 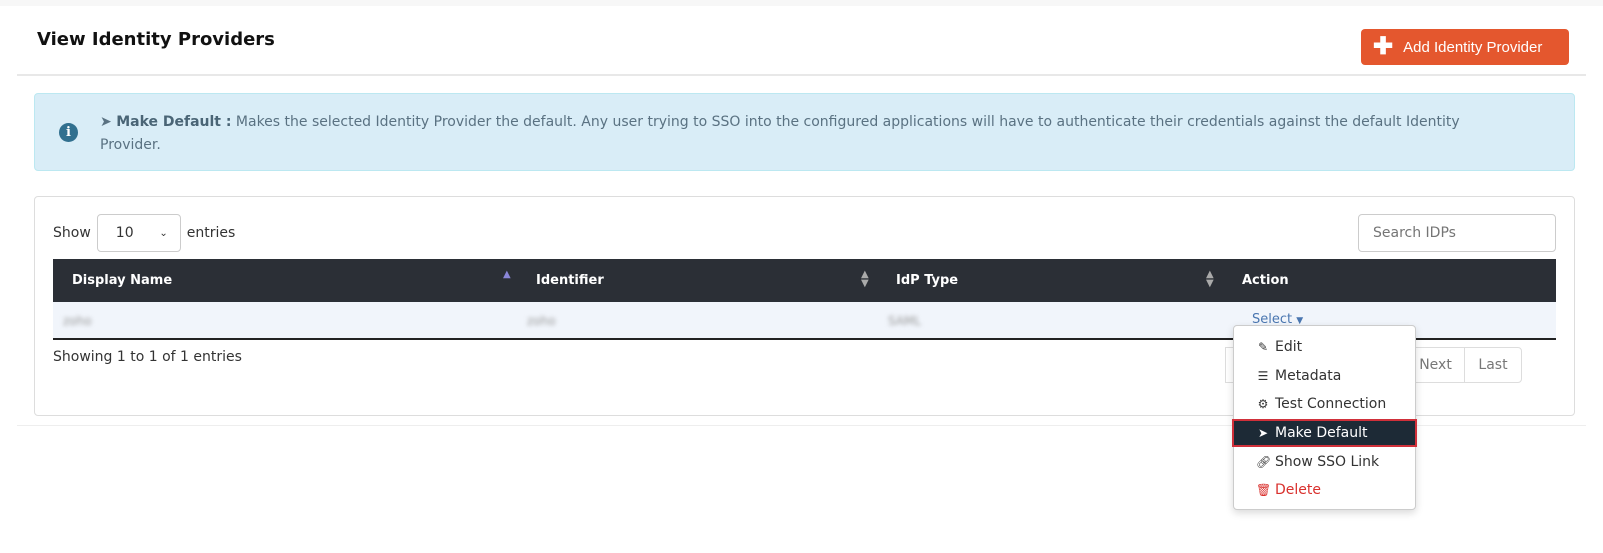 I want to click on menu-item-test-connection: ⚙ Test Connection, so click(x=1324, y=404).